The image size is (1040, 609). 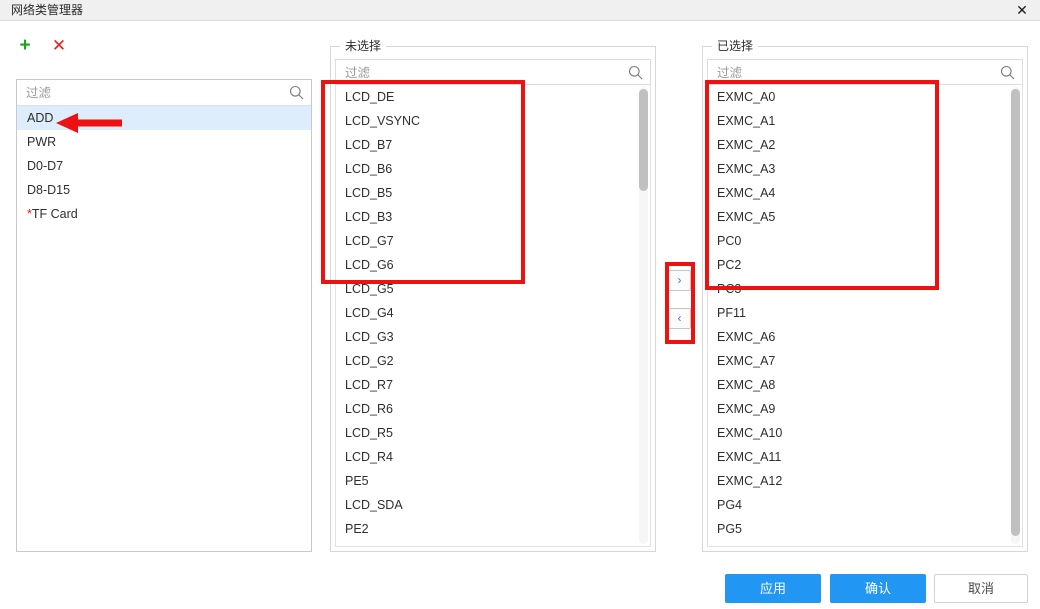 I want to click on list-item-label: EXMC_A11, so click(x=749, y=457).